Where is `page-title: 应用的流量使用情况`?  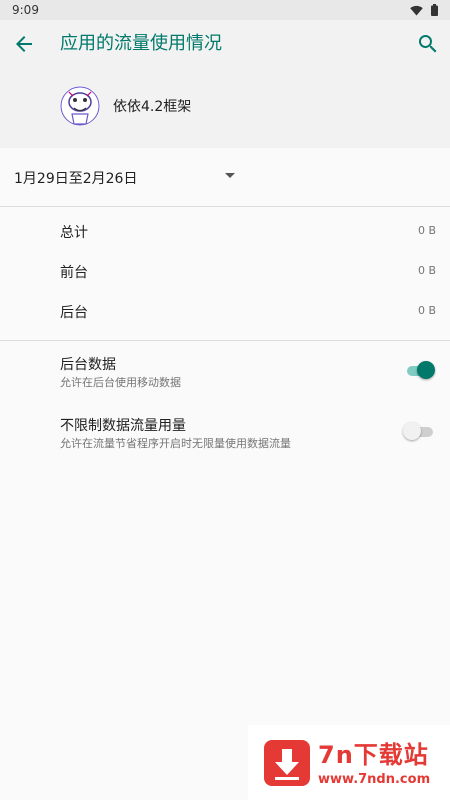
page-title: 应用的流量使用情况 is located at coordinates (141, 43).